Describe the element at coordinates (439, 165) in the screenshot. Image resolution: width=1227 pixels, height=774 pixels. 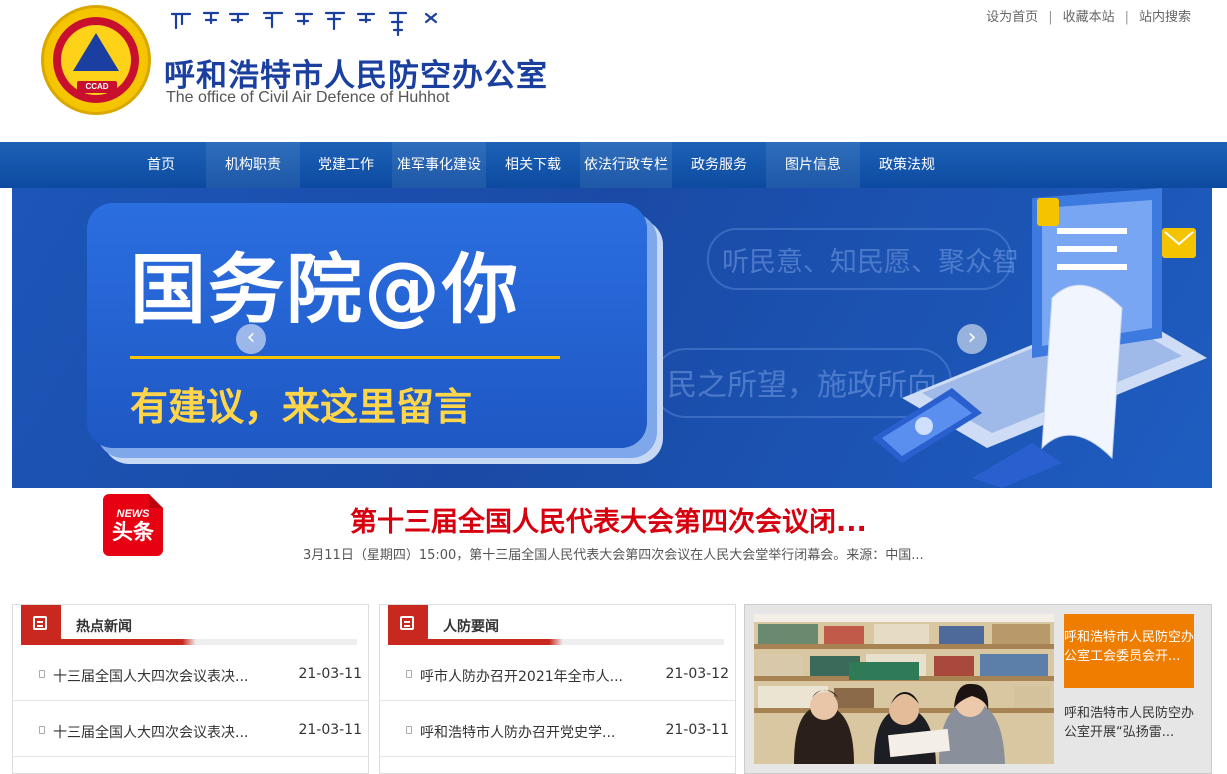
I see `nav-paramilitary: 准军事化建设` at that location.